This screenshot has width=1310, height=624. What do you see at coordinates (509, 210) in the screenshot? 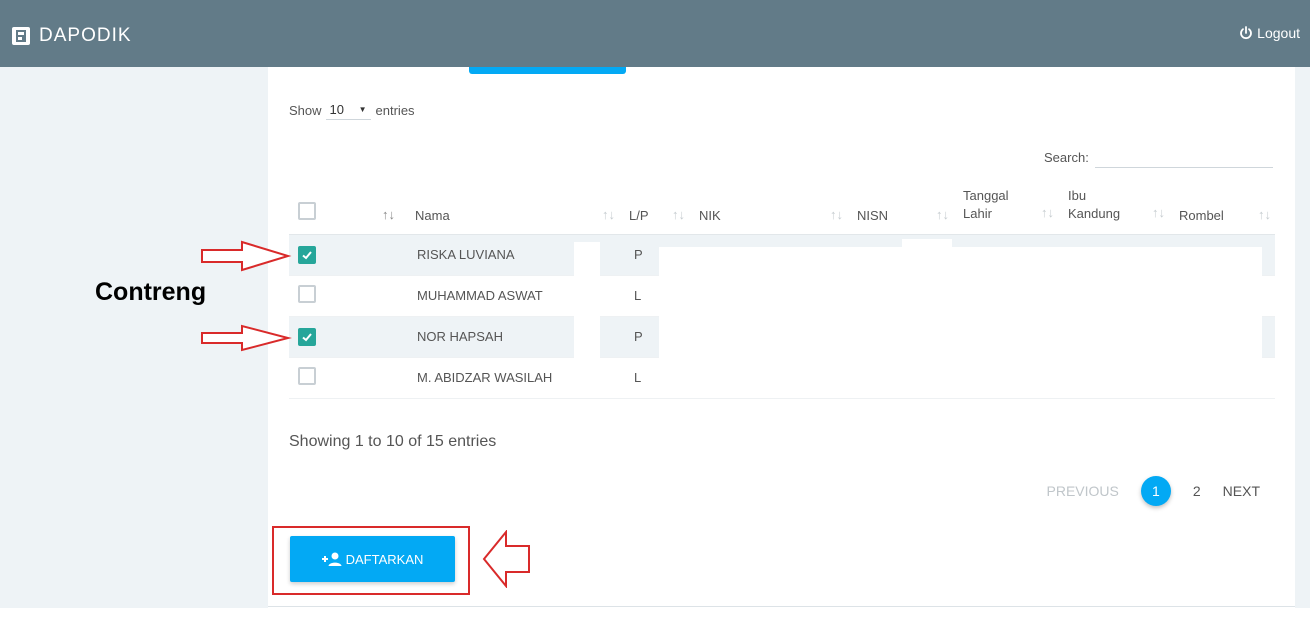
I see `column-nama: Nama ↑↓` at bounding box center [509, 210].